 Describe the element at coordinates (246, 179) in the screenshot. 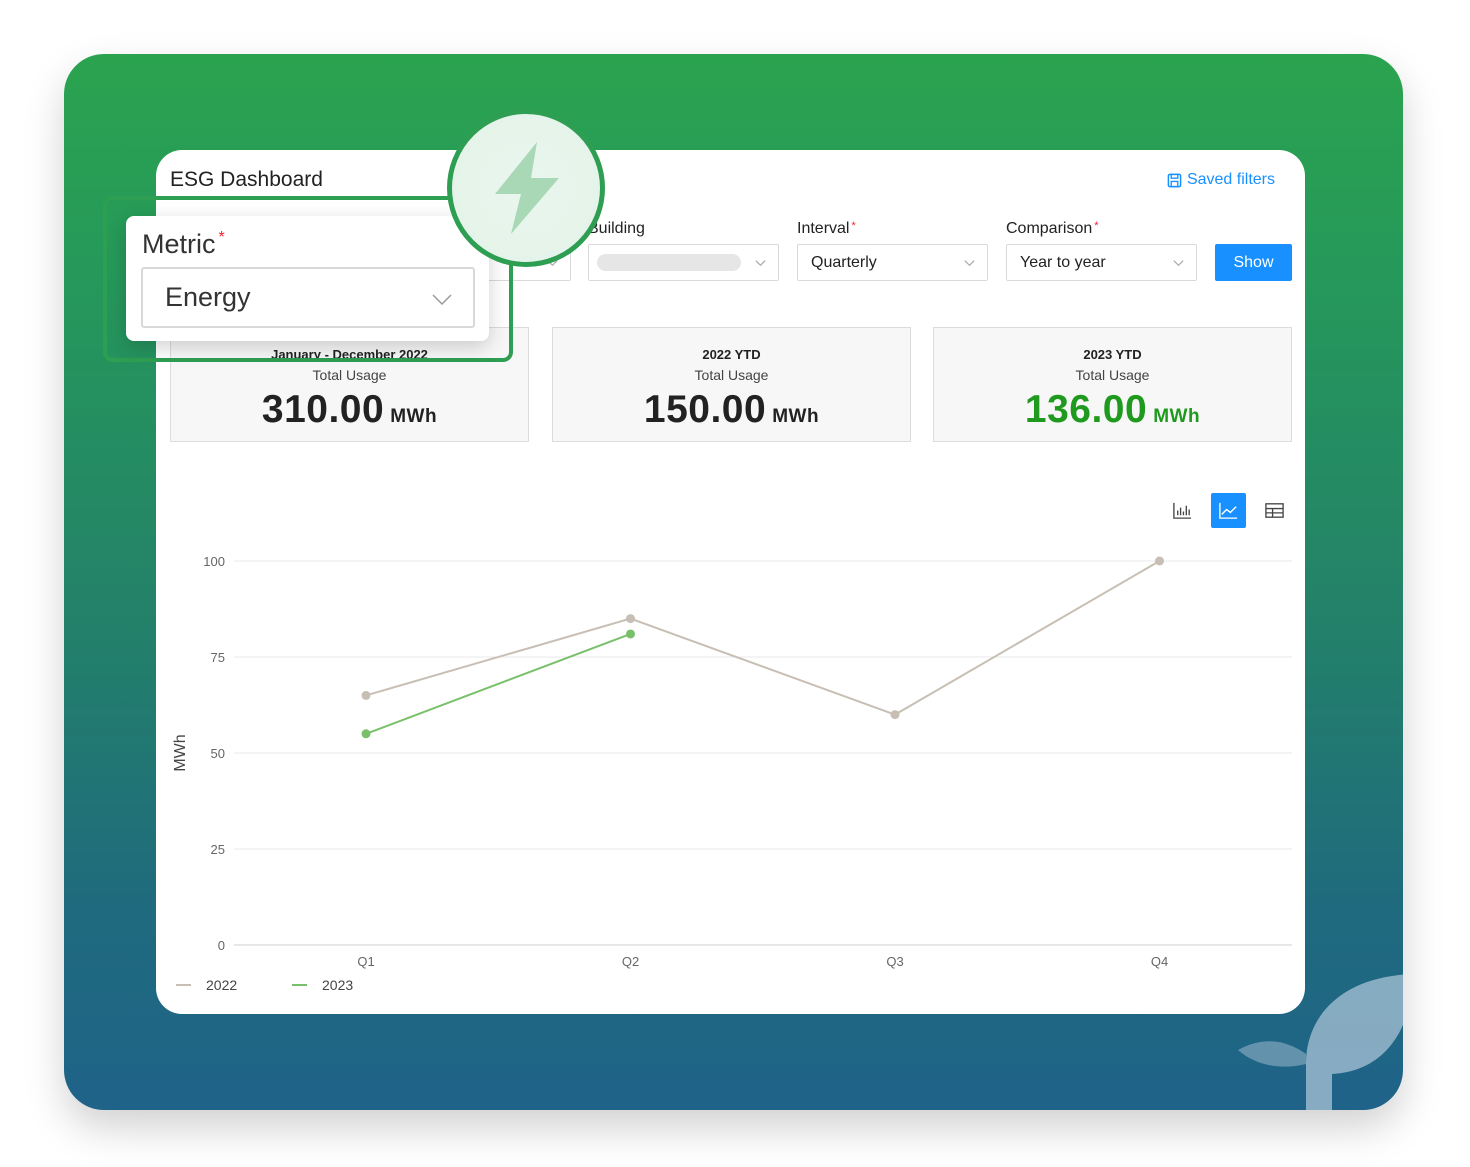

I see `page-title: ESG Dashboard` at that location.